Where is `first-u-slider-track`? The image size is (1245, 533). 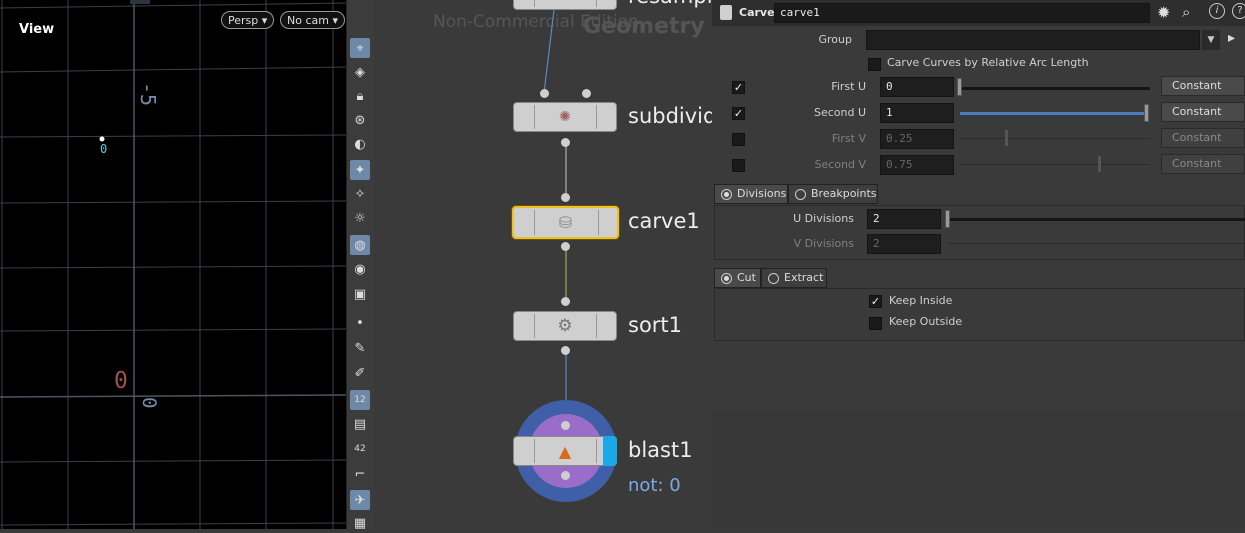 first-u-slider-track is located at coordinates (1055, 88).